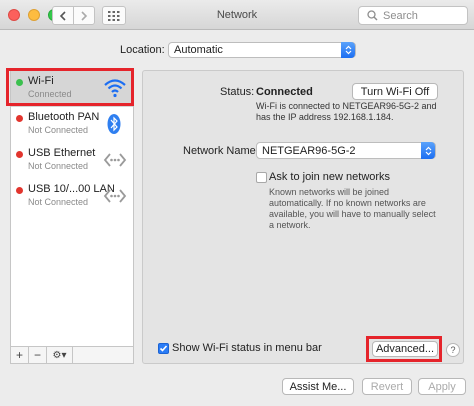 This screenshot has height=406, width=474. I want to click on service-item-usb-lan: USB 10/...00 LAN Not Connected, so click(72, 197).